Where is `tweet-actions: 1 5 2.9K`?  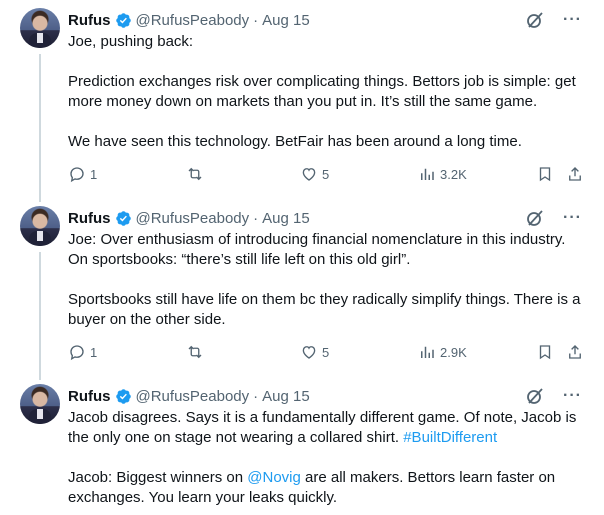
tweet-actions: 1 5 2.9K is located at coordinates (328, 353).